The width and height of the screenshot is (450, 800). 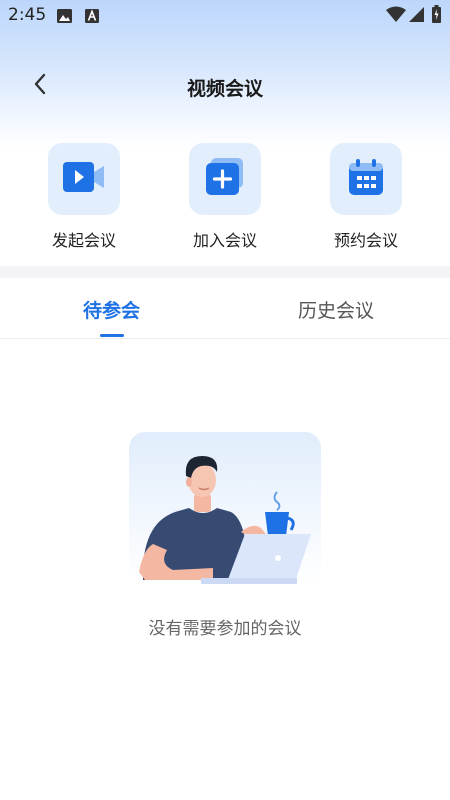 I want to click on tab-active-indicator, so click(x=112, y=335).